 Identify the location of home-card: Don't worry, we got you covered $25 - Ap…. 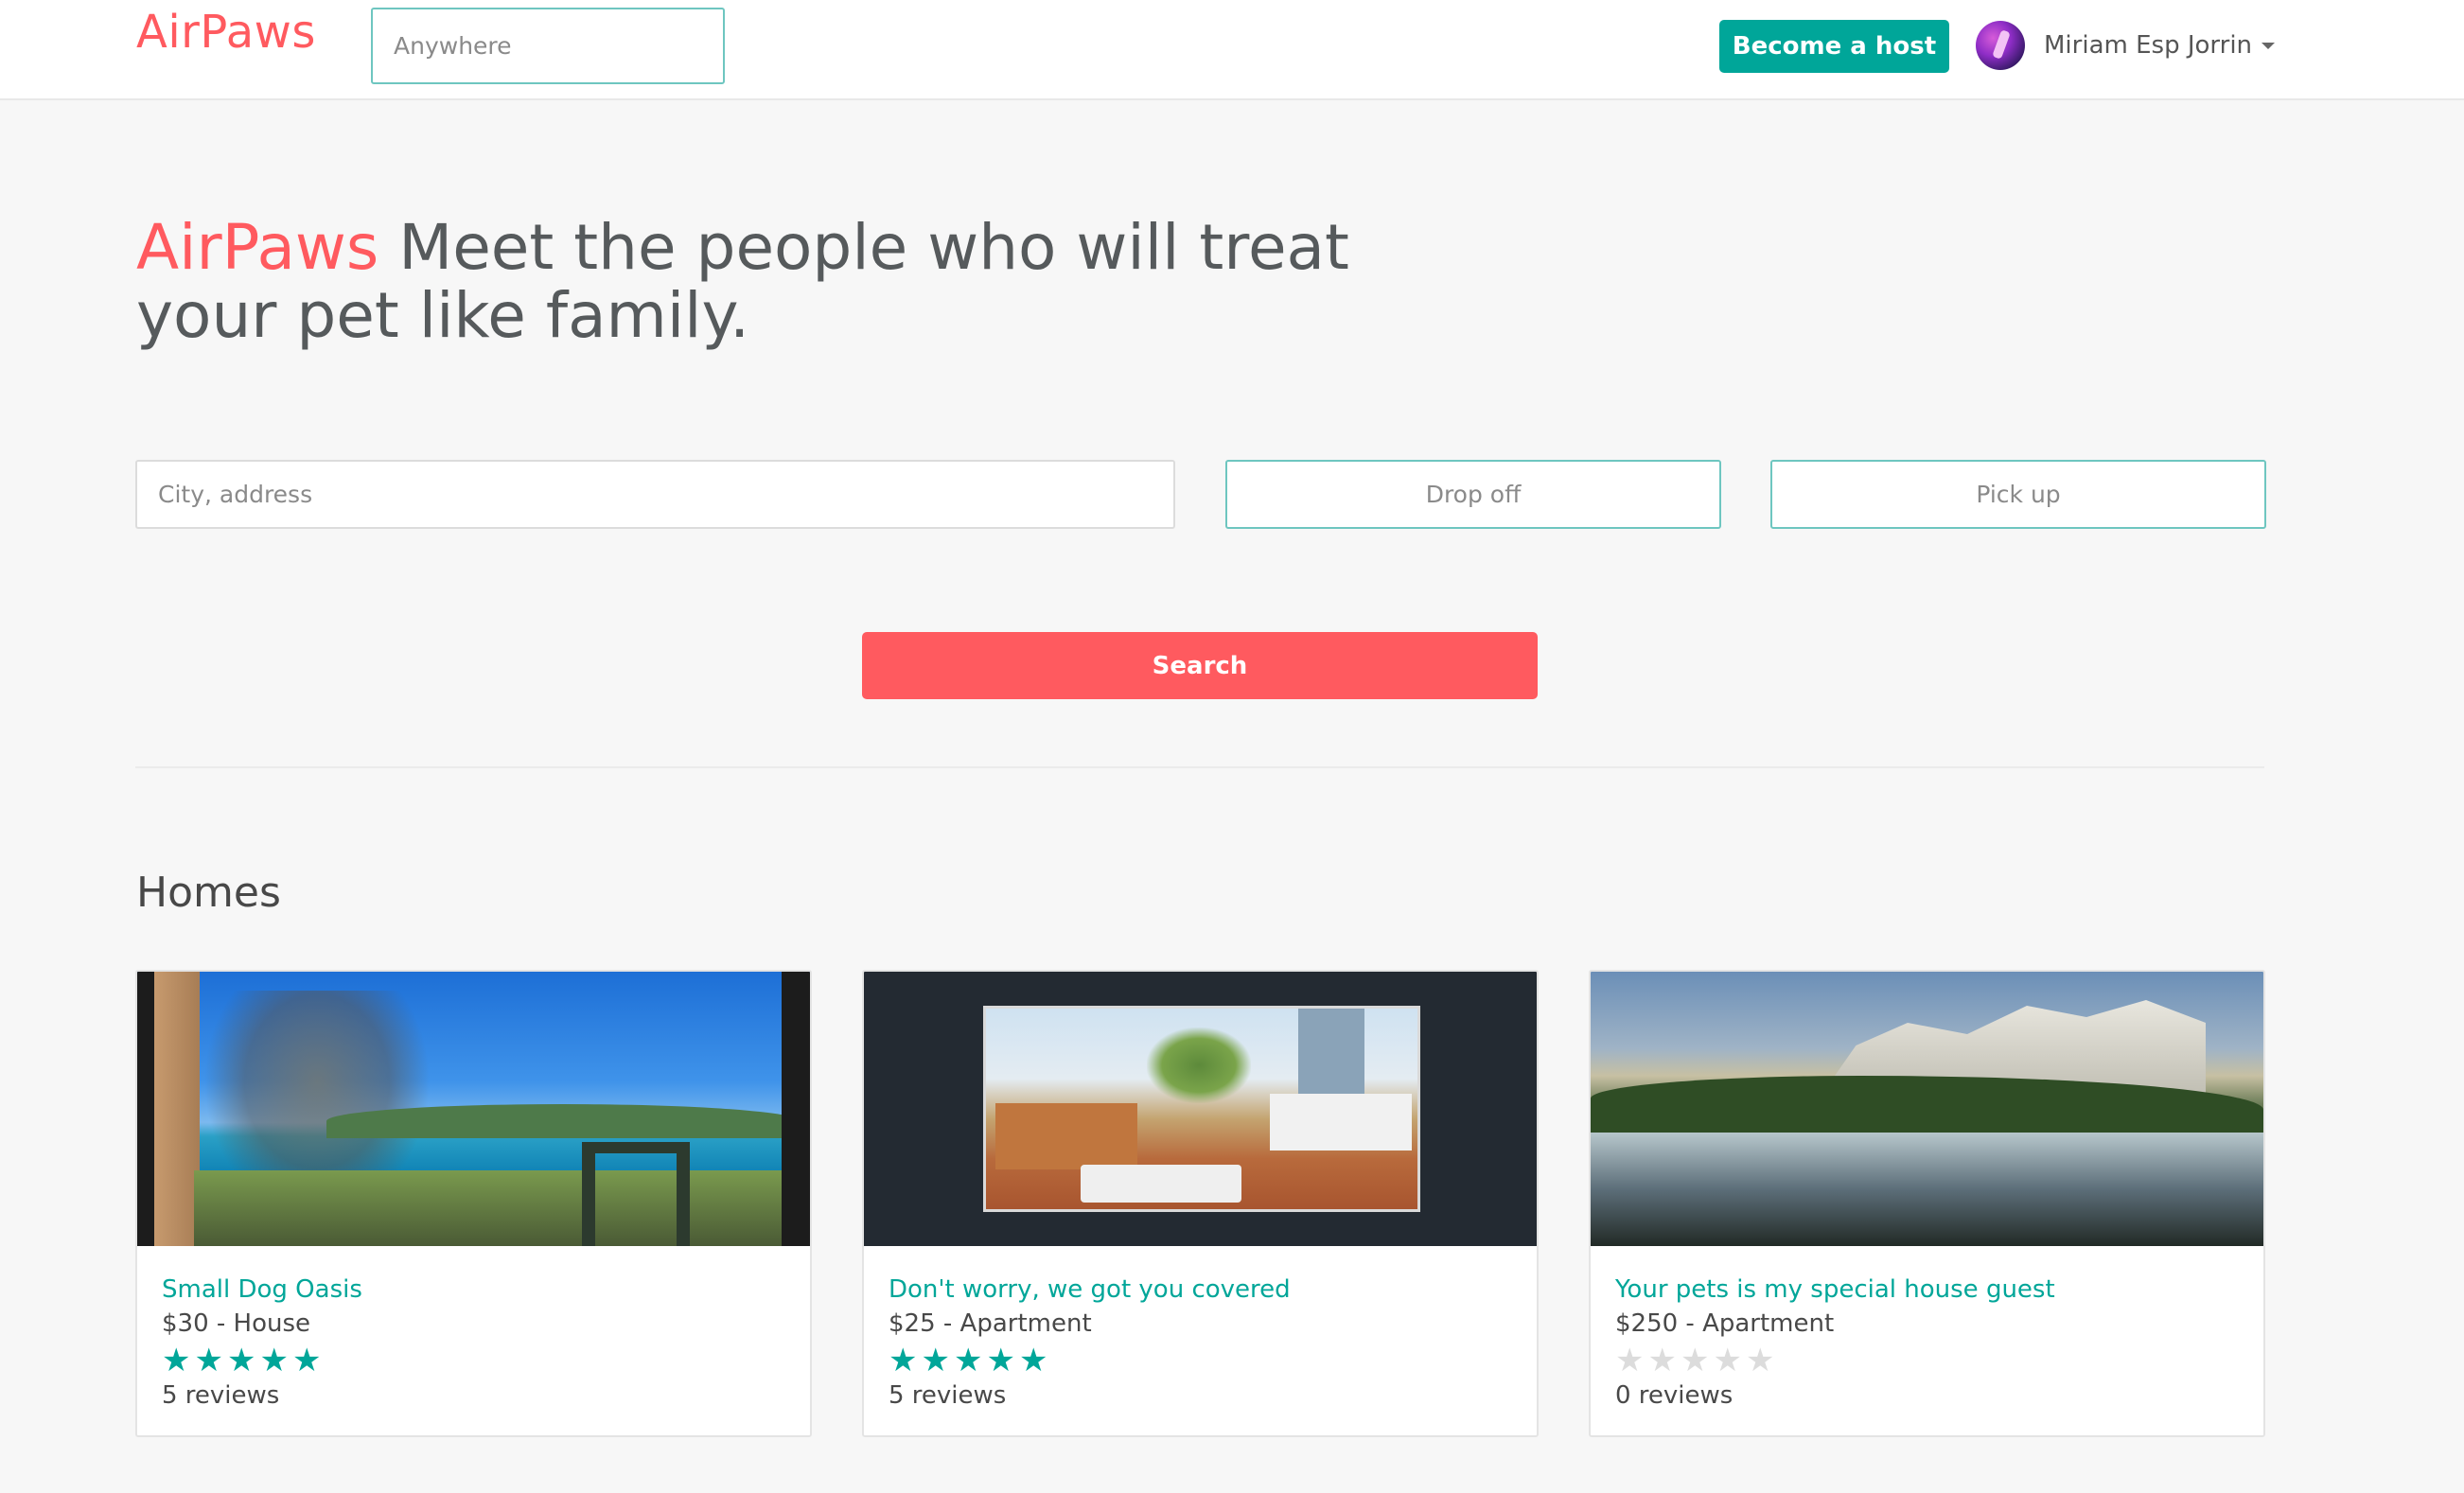
(1200, 1203).